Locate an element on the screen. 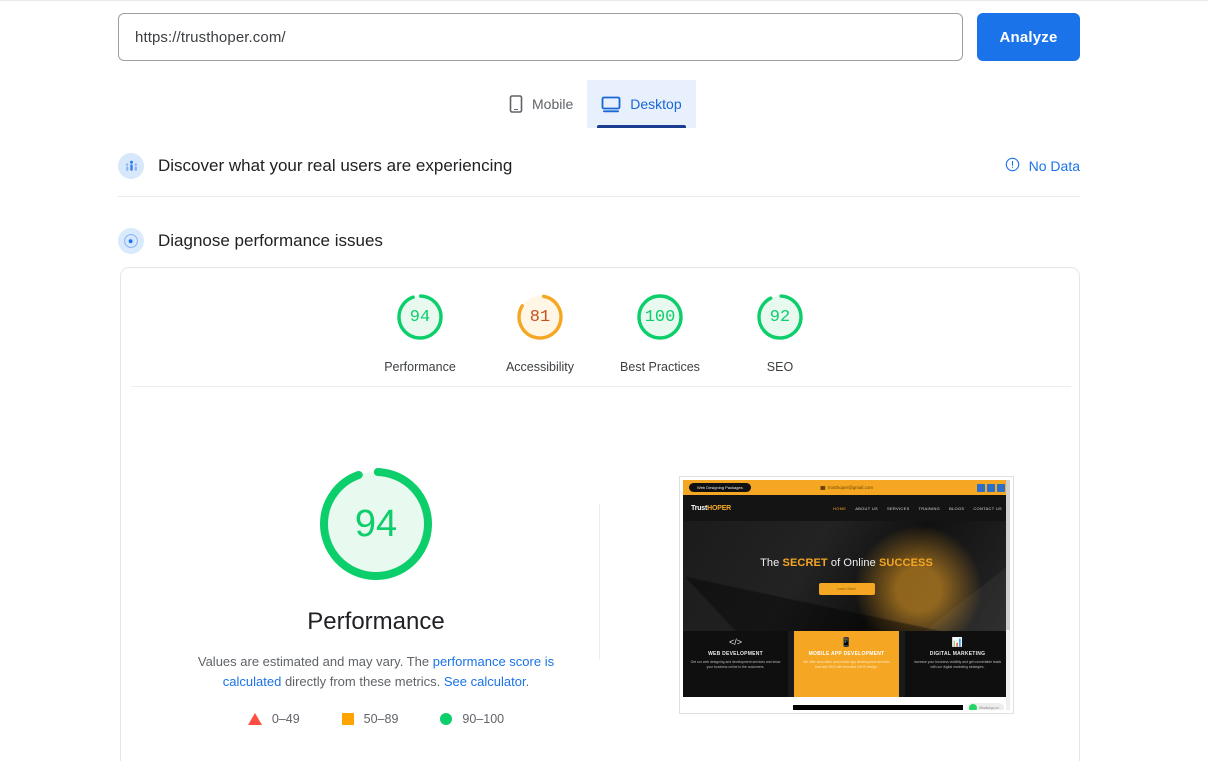  whatsapp-widget: WhatsApp us is located at coordinates (985, 706).